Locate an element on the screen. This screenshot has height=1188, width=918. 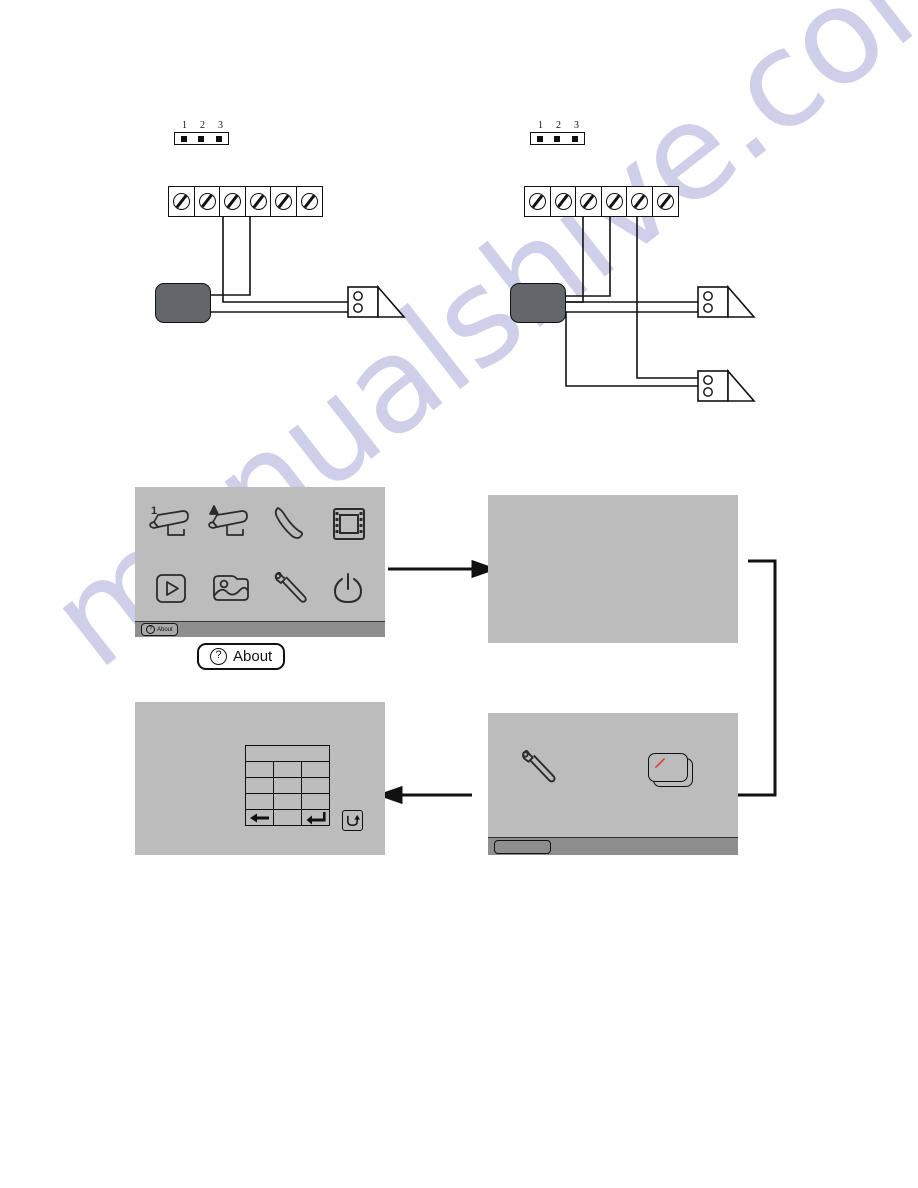
camera-alert-icon is located at coordinates (228, 520).